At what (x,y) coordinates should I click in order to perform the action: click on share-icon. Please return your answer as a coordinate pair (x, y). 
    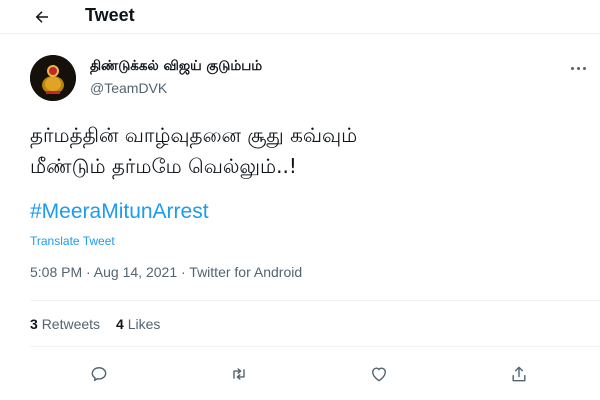
    Looking at the image, I should click on (519, 374).